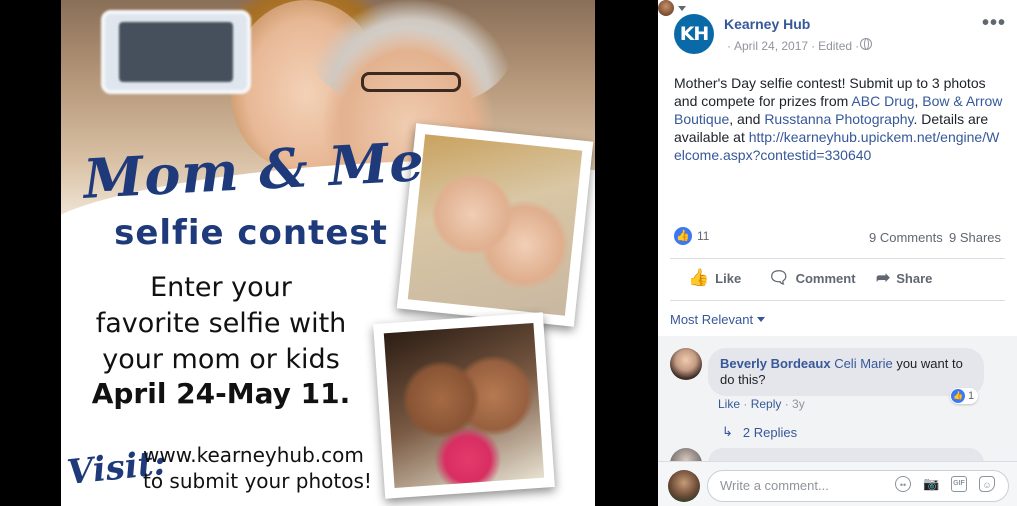 This screenshot has height=506, width=1017. I want to click on comment-button: 🗨 Comment, so click(812, 278).